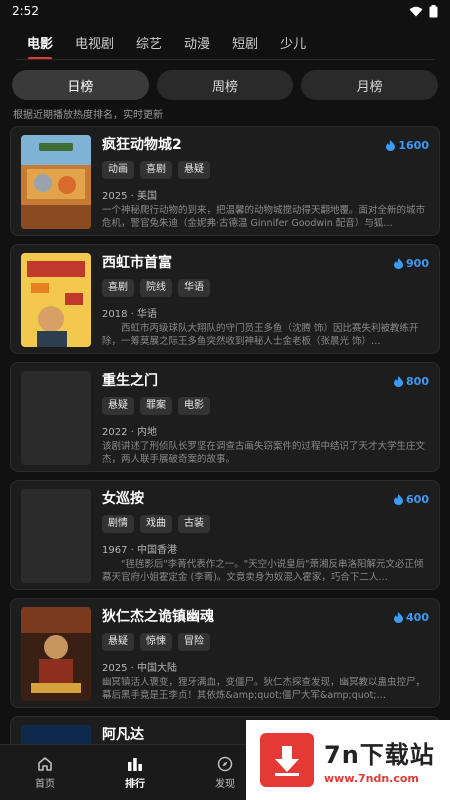 The image size is (450, 800). I want to click on heat-badge: 600, so click(411, 499).